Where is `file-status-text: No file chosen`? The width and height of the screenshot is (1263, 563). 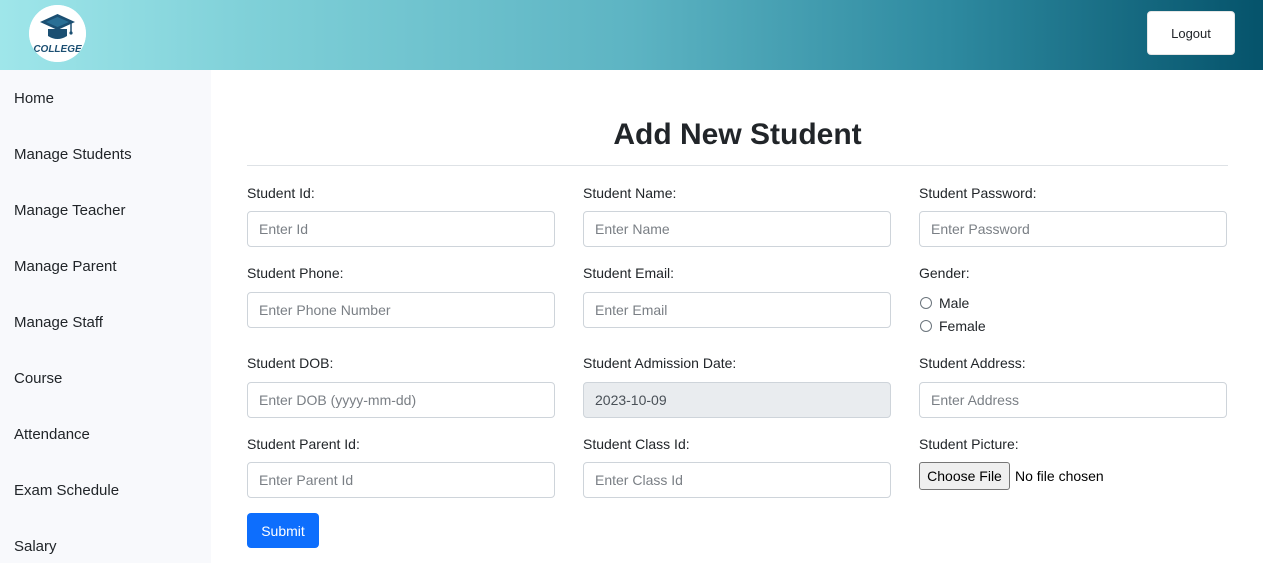 file-status-text: No file chosen is located at coordinates (1059, 476).